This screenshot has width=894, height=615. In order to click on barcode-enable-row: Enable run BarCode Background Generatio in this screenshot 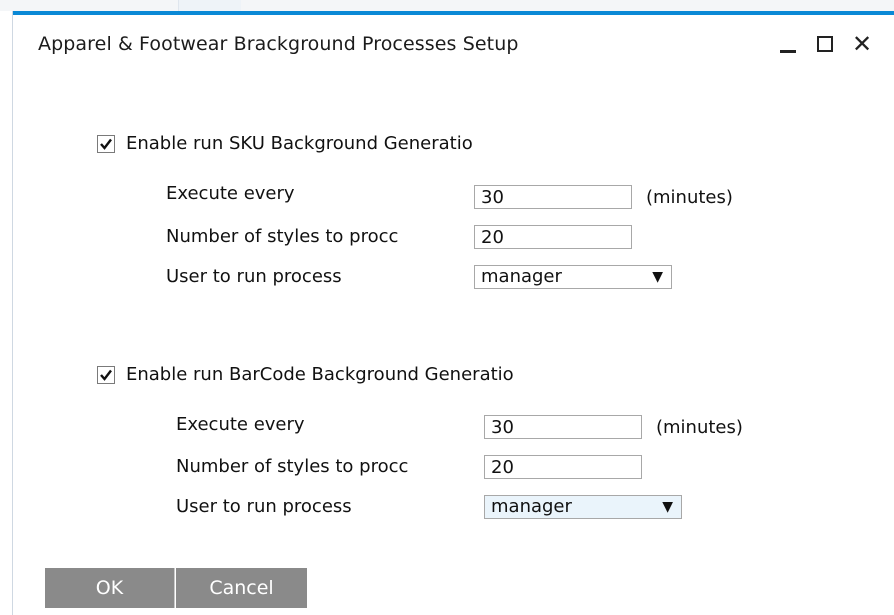, I will do `click(305, 374)`.